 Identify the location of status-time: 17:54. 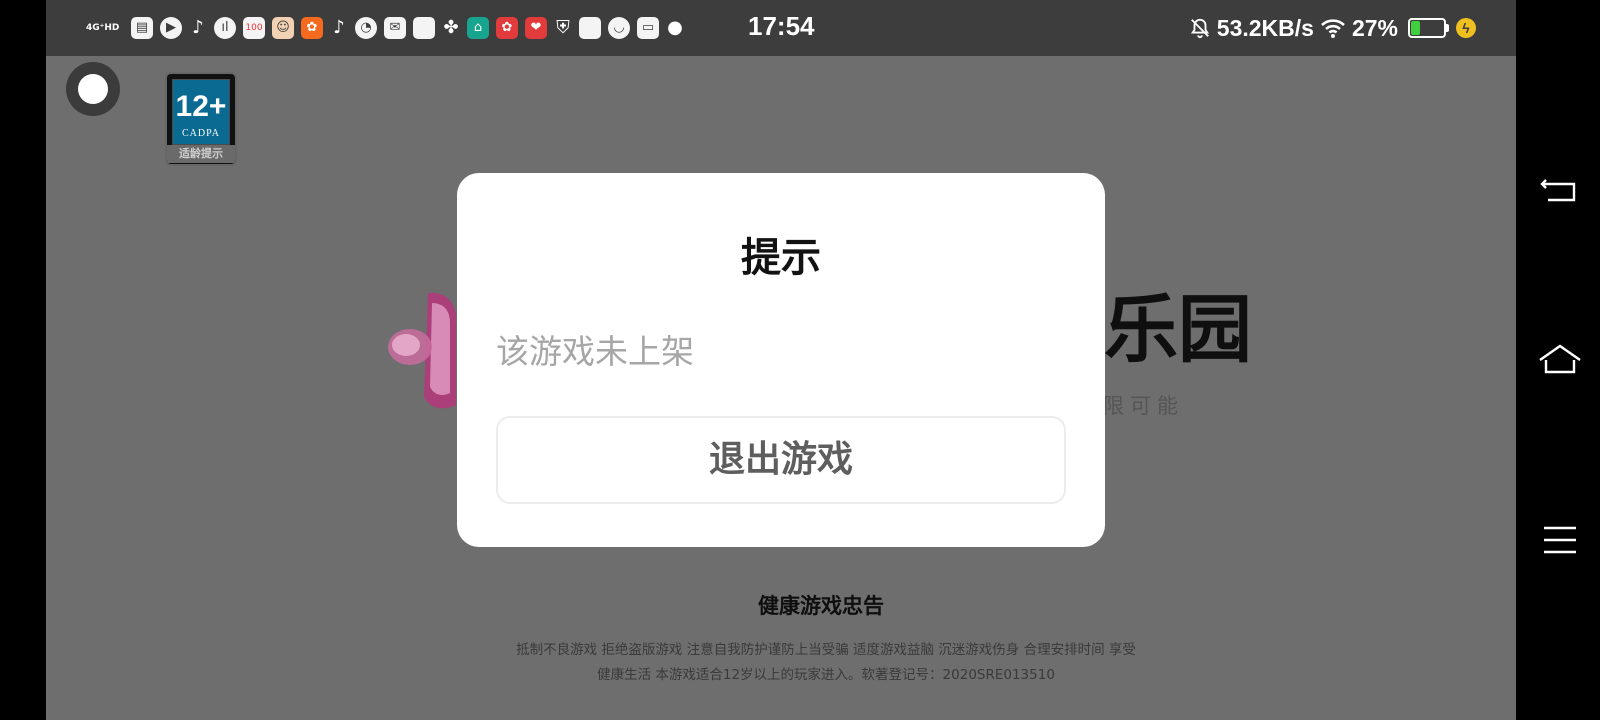
(781, 26).